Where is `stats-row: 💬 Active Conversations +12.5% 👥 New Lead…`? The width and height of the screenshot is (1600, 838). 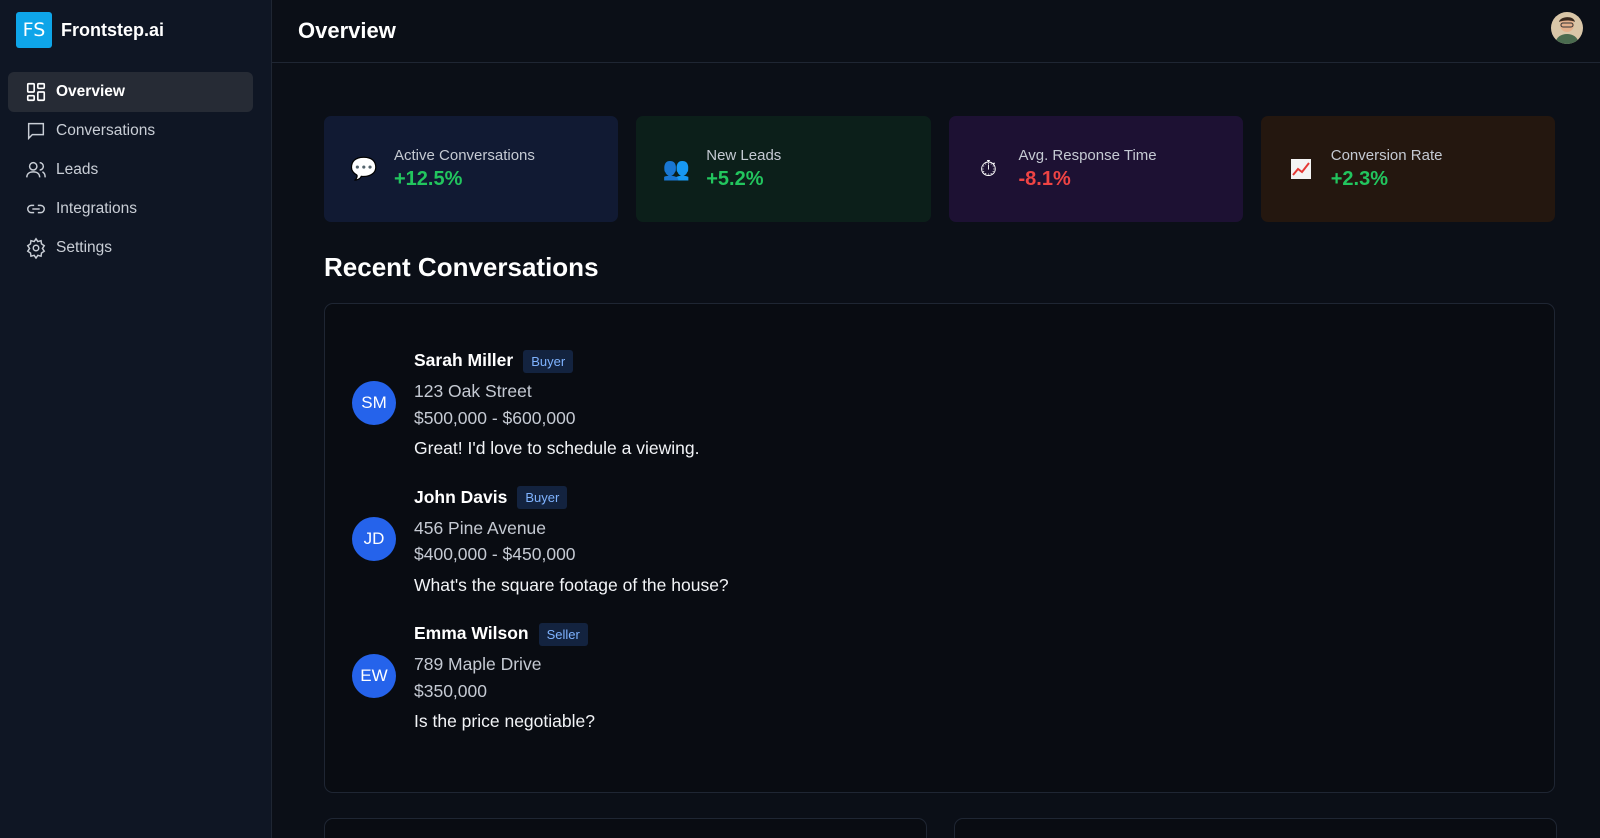 stats-row: 💬 Active Conversations +12.5% 👥 New Lead… is located at coordinates (939, 169).